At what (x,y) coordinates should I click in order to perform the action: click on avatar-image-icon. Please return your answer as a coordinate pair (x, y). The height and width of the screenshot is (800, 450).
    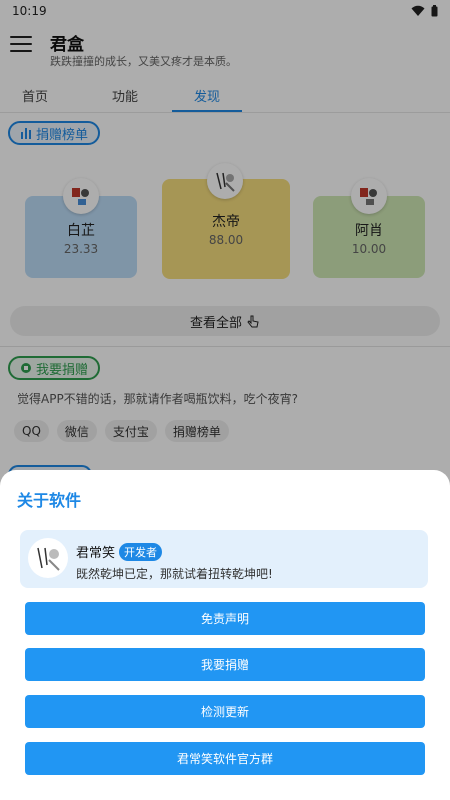
    Looking at the image, I should click on (48, 559).